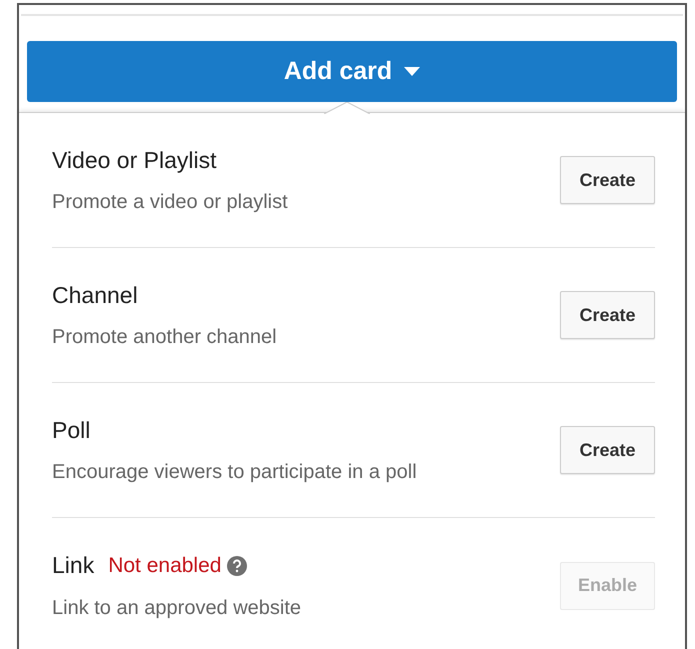  Describe the element at coordinates (95, 295) in the screenshot. I see `option-title: Channel` at that location.